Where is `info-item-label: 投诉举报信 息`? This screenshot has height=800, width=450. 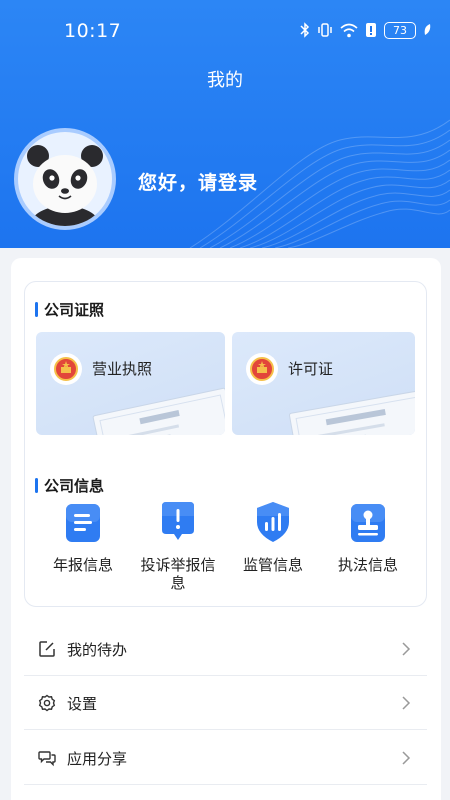 info-item-label: 投诉举报信 息 is located at coordinates (178, 574).